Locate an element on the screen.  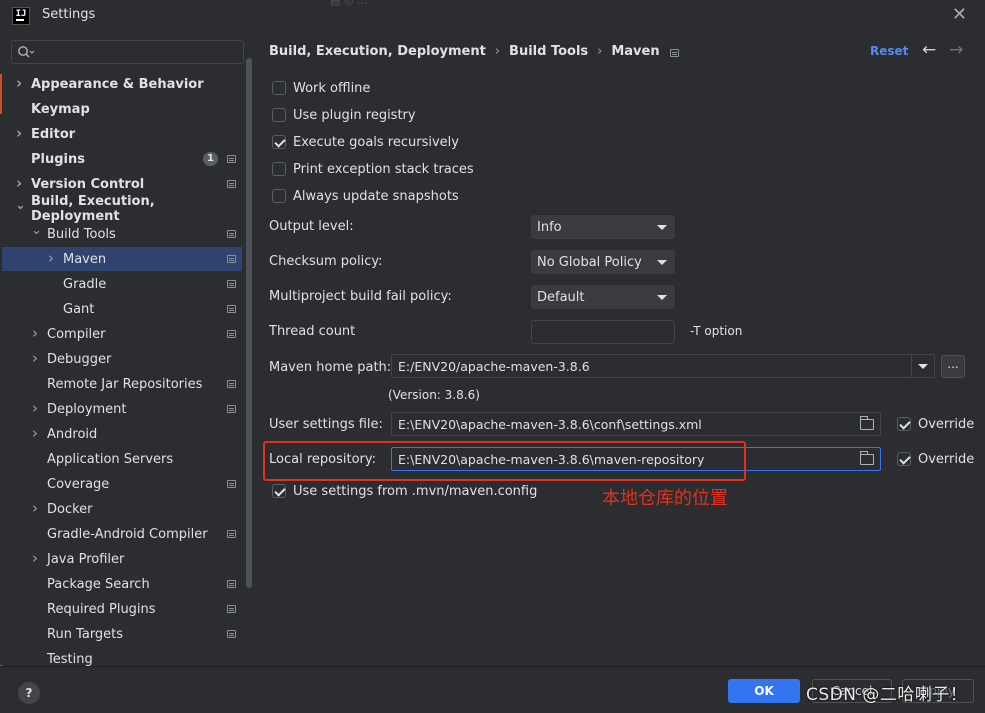
update-snapshots-checkbox is located at coordinates (279, 196).